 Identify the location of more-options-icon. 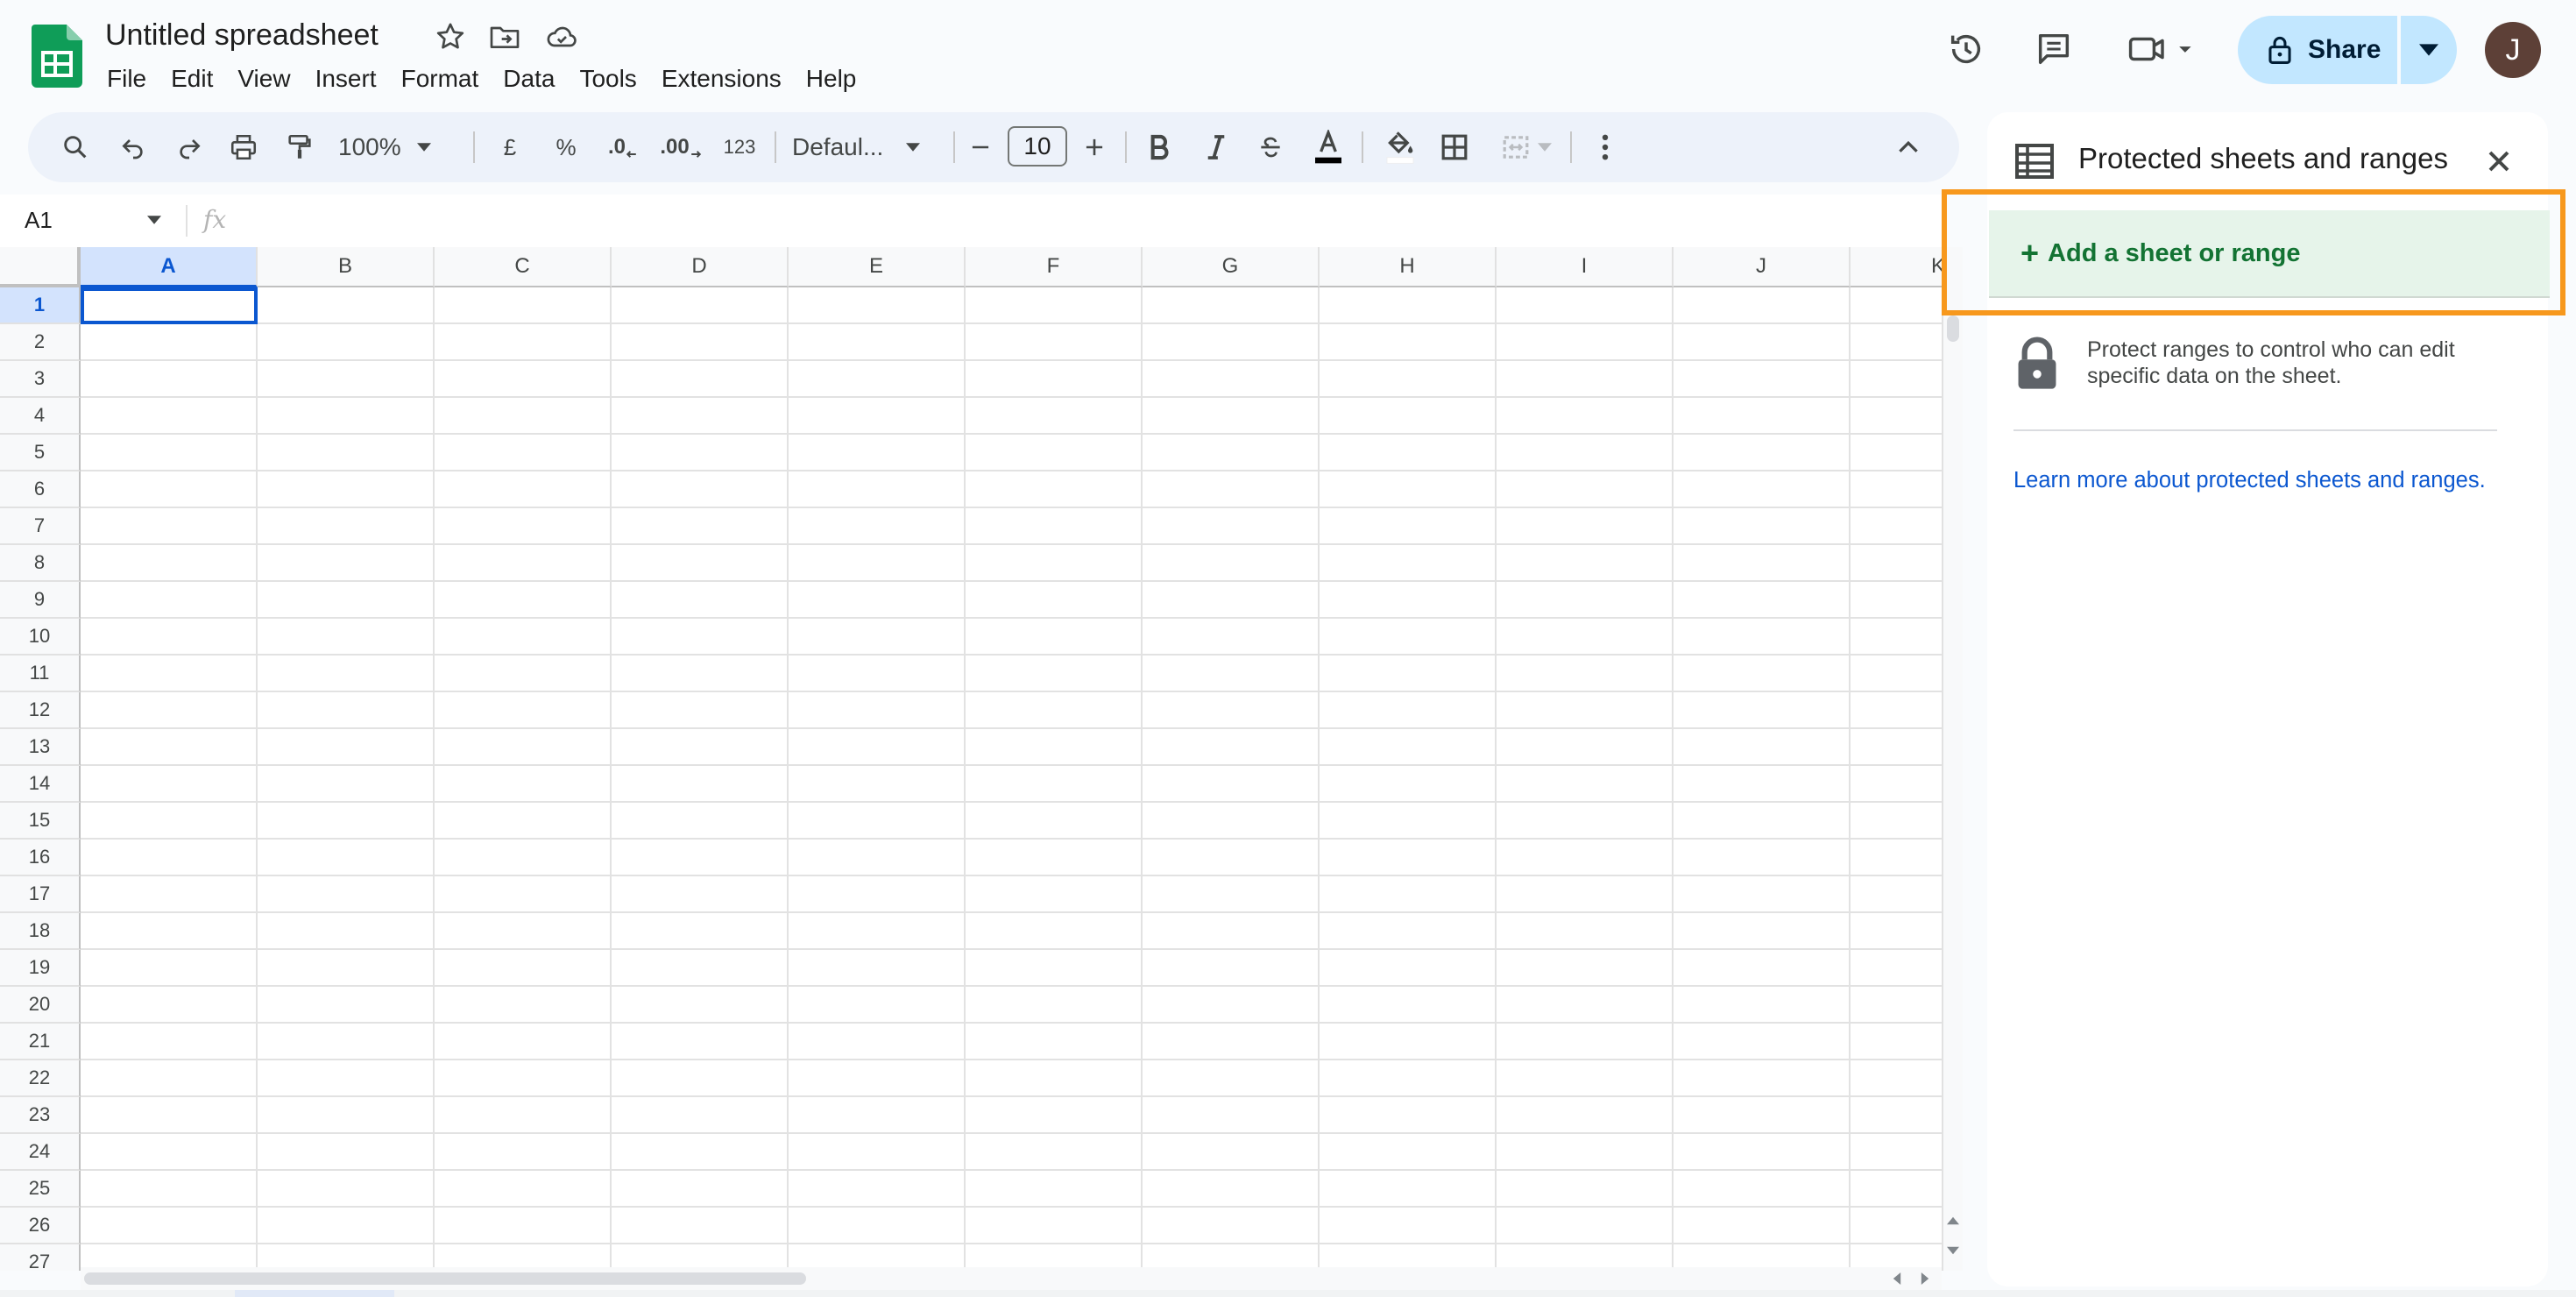
(1605, 148).